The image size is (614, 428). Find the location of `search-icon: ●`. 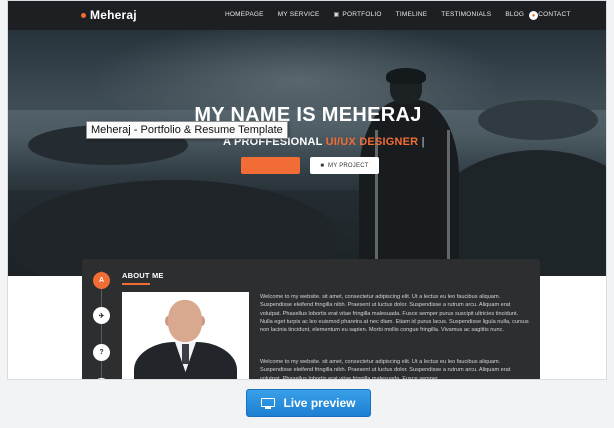

search-icon: ● is located at coordinates (533, 15).